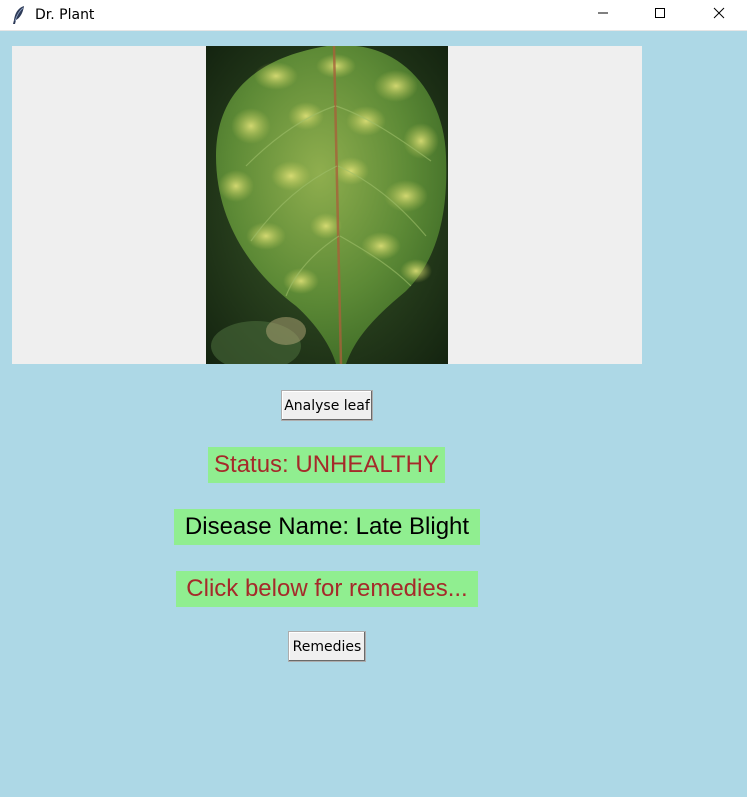 The image size is (747, 797). I want to click on maximize-icon, so click(660, 15).